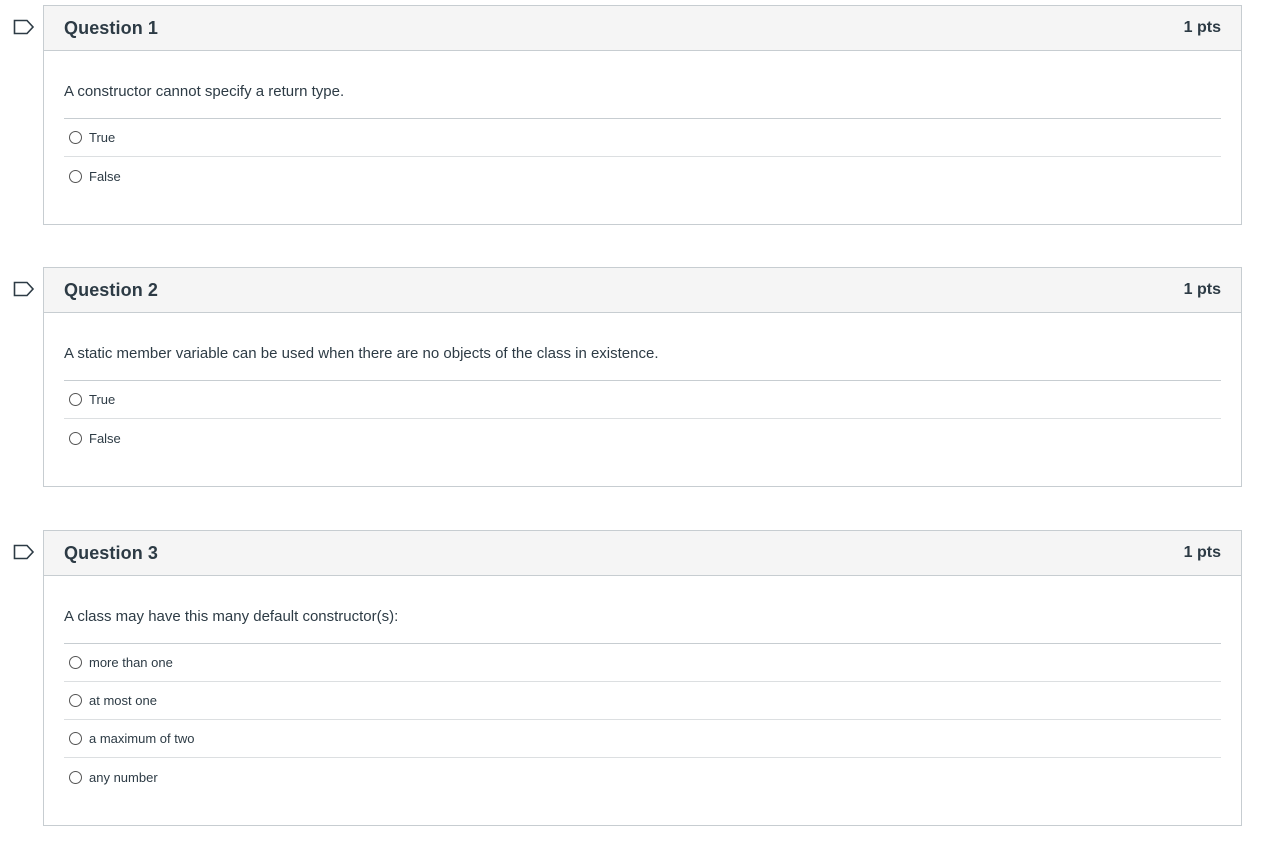 Image resolution: width=1273 pixels, height=845 pixels. I want to click on question-header: Question 2 1 pts, so click(642, 290).